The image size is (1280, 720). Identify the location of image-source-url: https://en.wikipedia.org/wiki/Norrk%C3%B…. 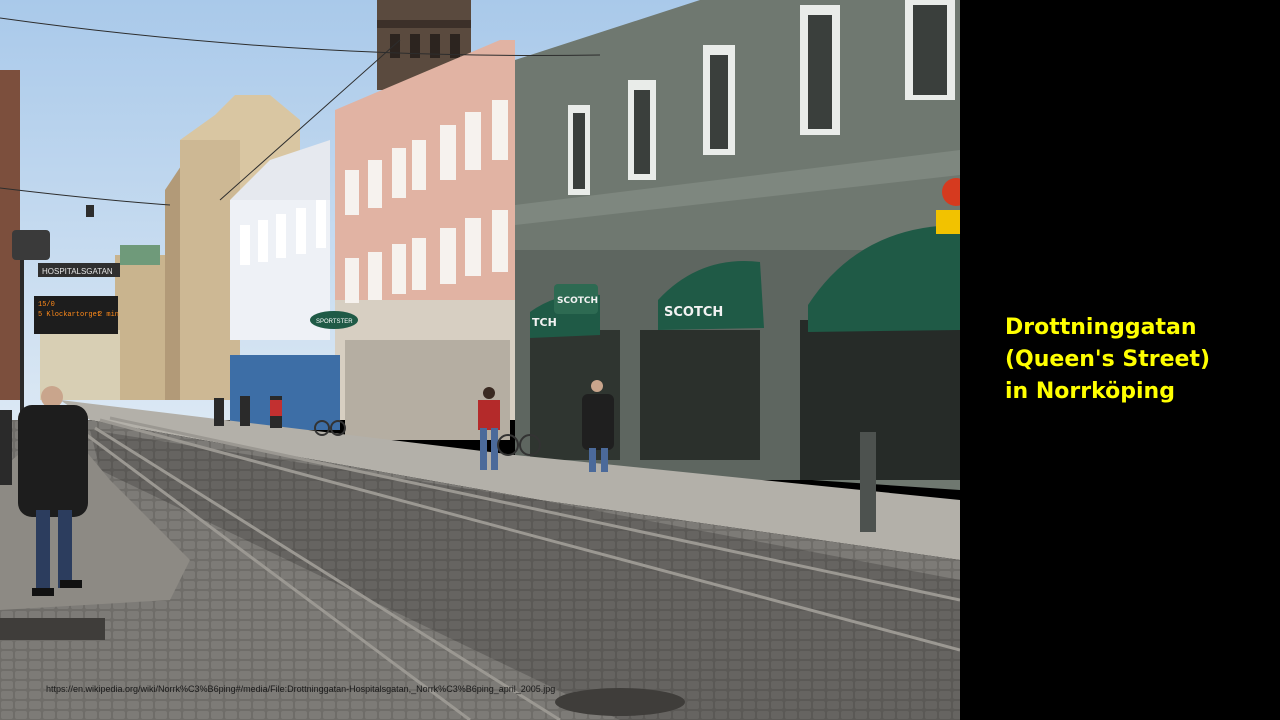
(301, 689).